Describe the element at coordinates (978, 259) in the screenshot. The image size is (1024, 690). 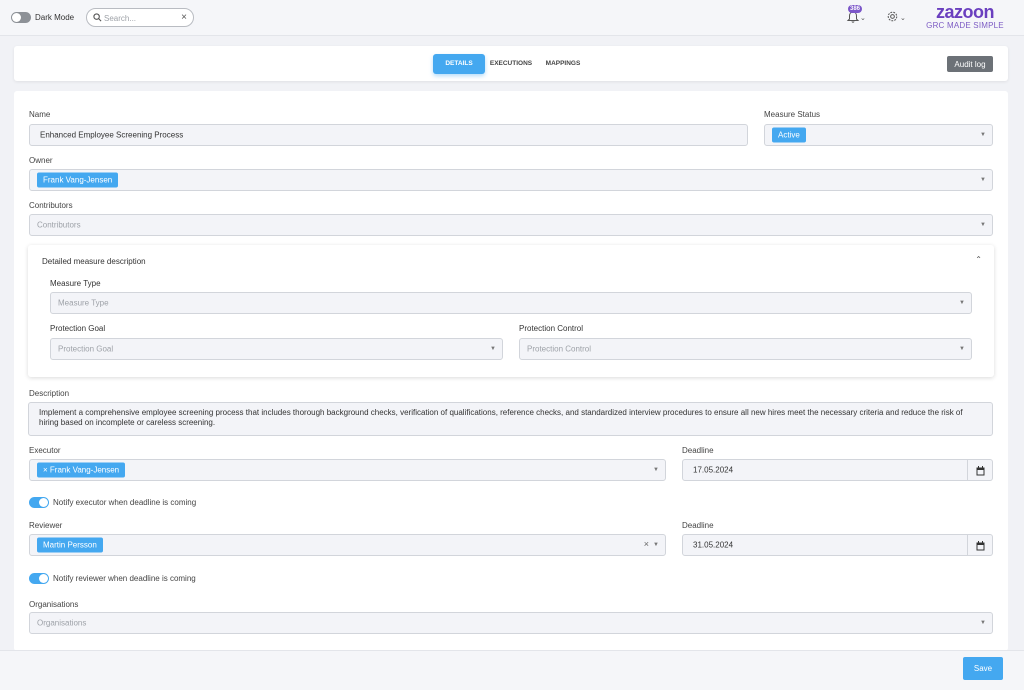
I see `chevron-up-icon: ⌃` at that location.